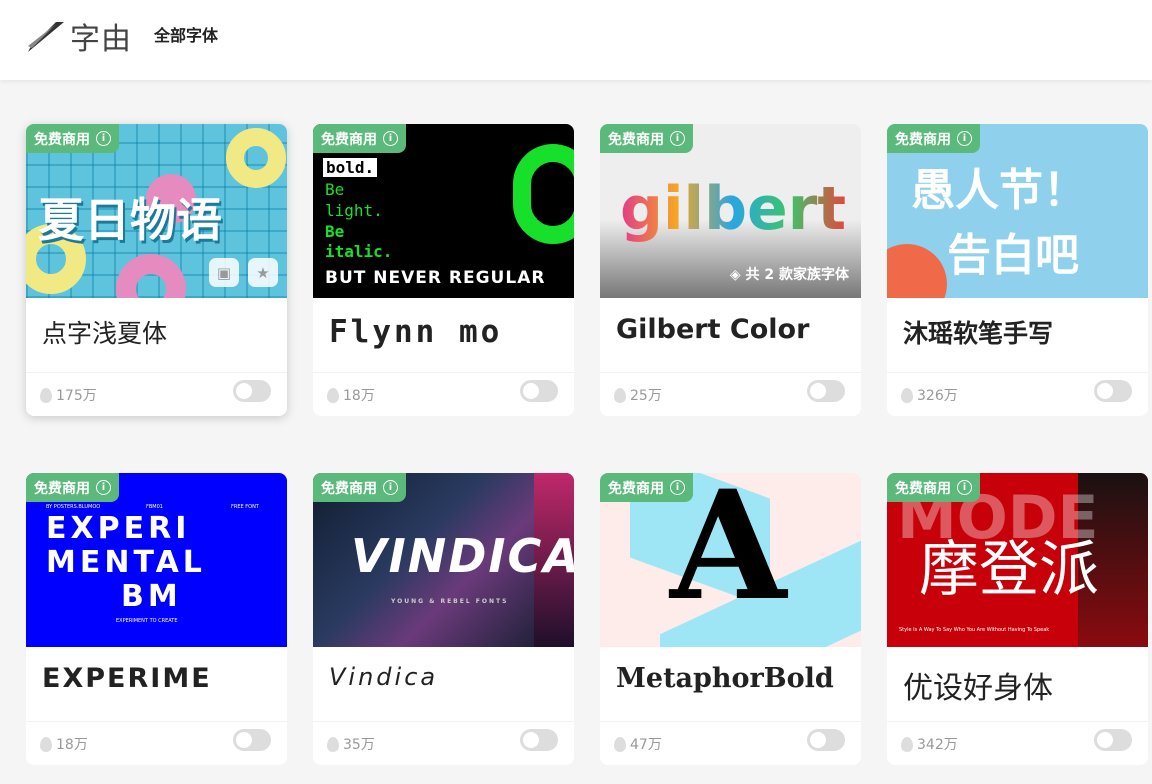 The width and height of the screenshot is (1152, 784). What do you see at coordinates (186, 34) in the screenshot?
I see `nav-all-fonts: 全部字体` at bounding box center [186, 34].